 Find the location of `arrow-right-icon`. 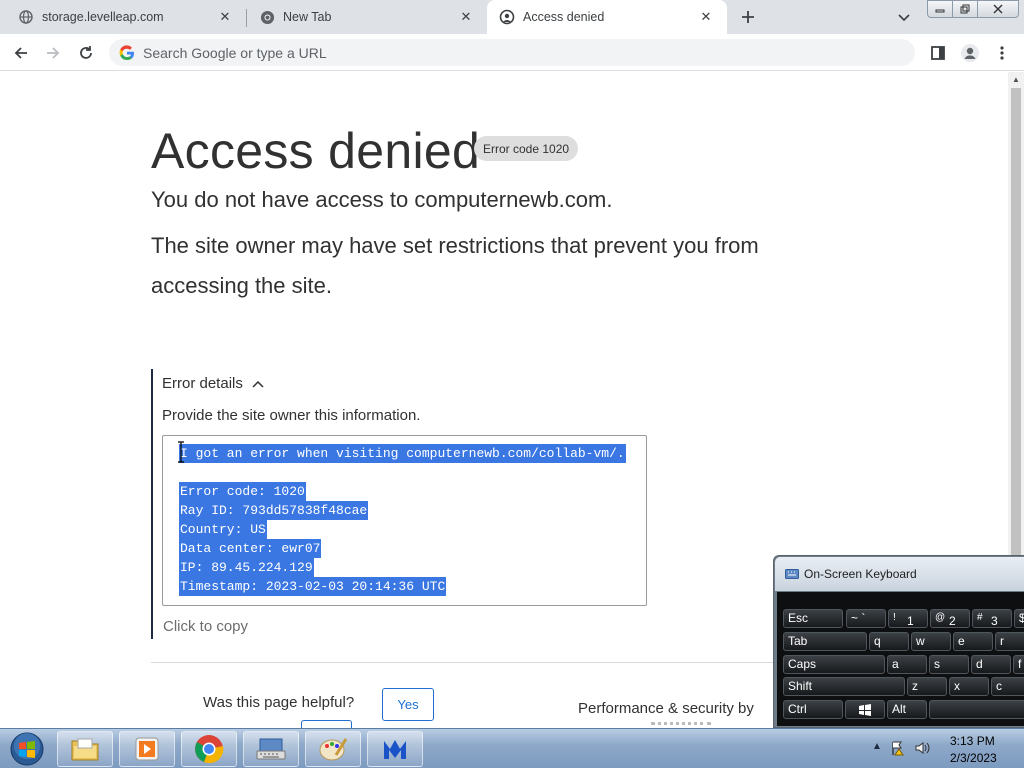

arrow-right-icon is located at coordinates (53, 53).